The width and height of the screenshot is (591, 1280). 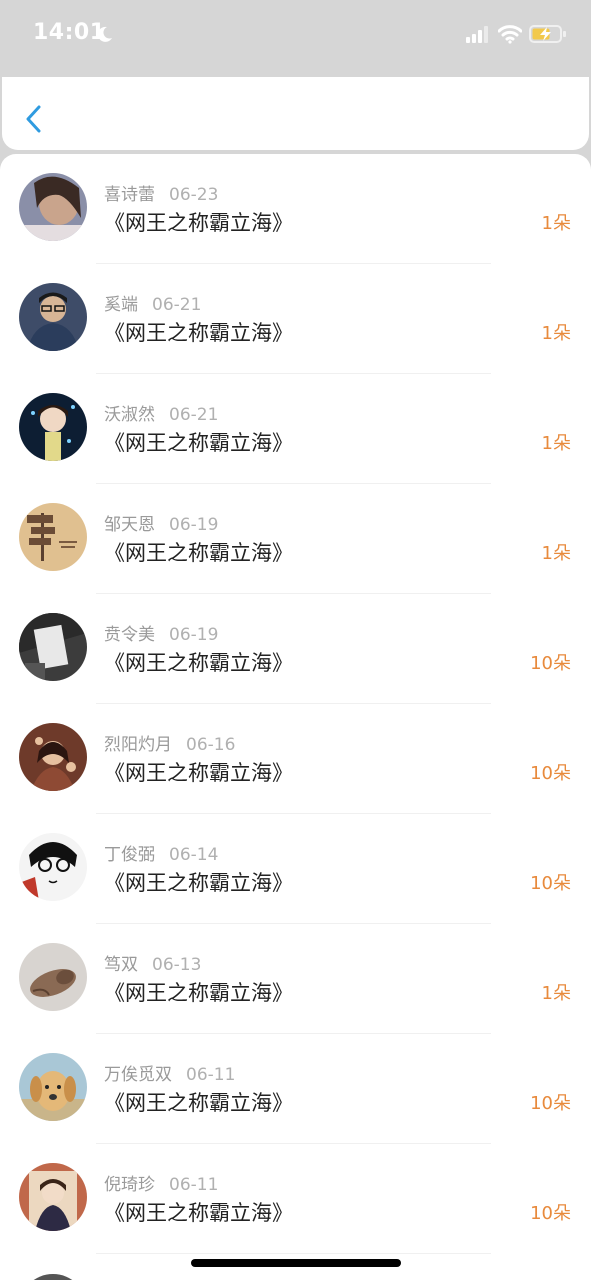 What do you see at coordinates (161, 522) in the screenshot?
I see `item-meta: 邹天恩 06-19` at bounding box center [161, 522].